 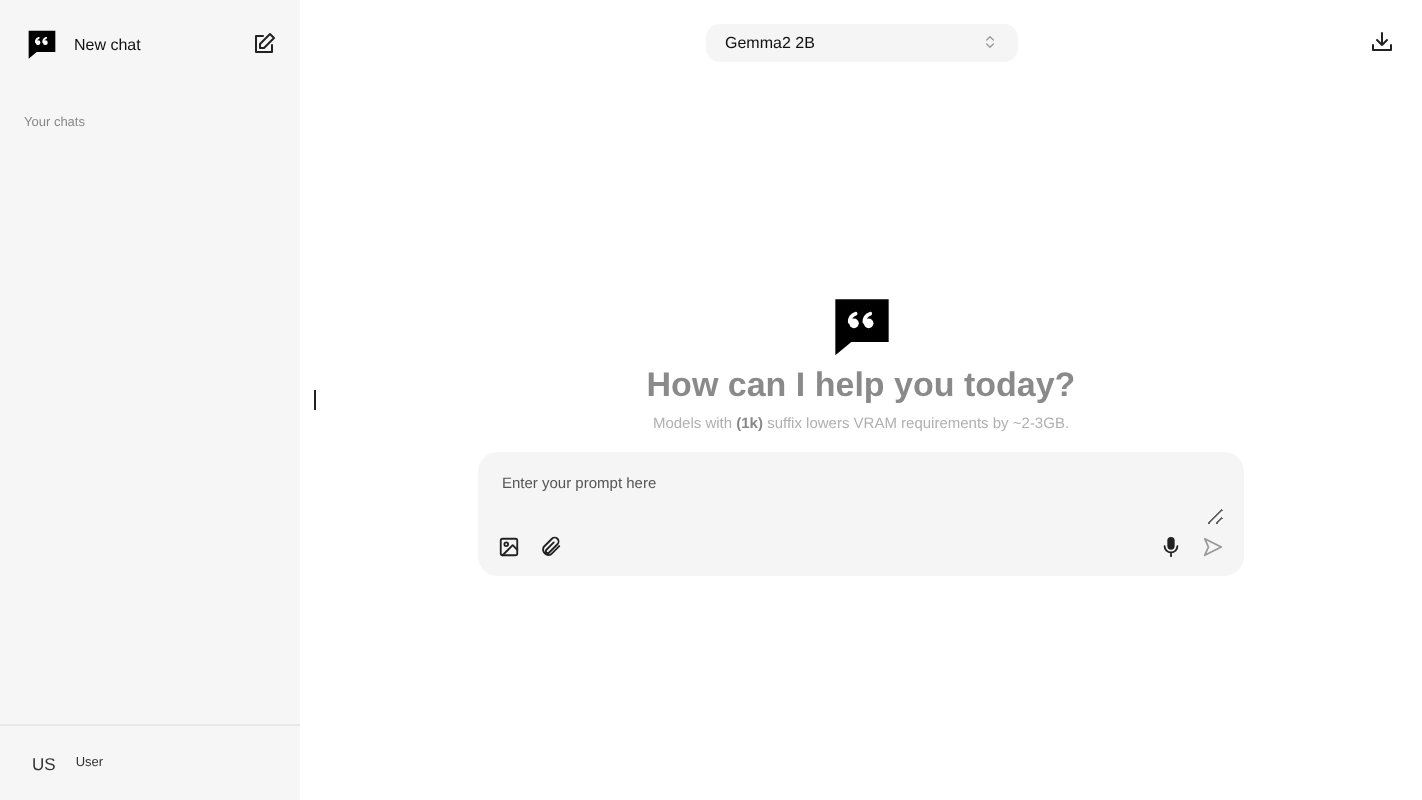 What do you see at coordinates (315, 400) in the screenshot?
I see `resize-handle` at bounding box center [315, 400].